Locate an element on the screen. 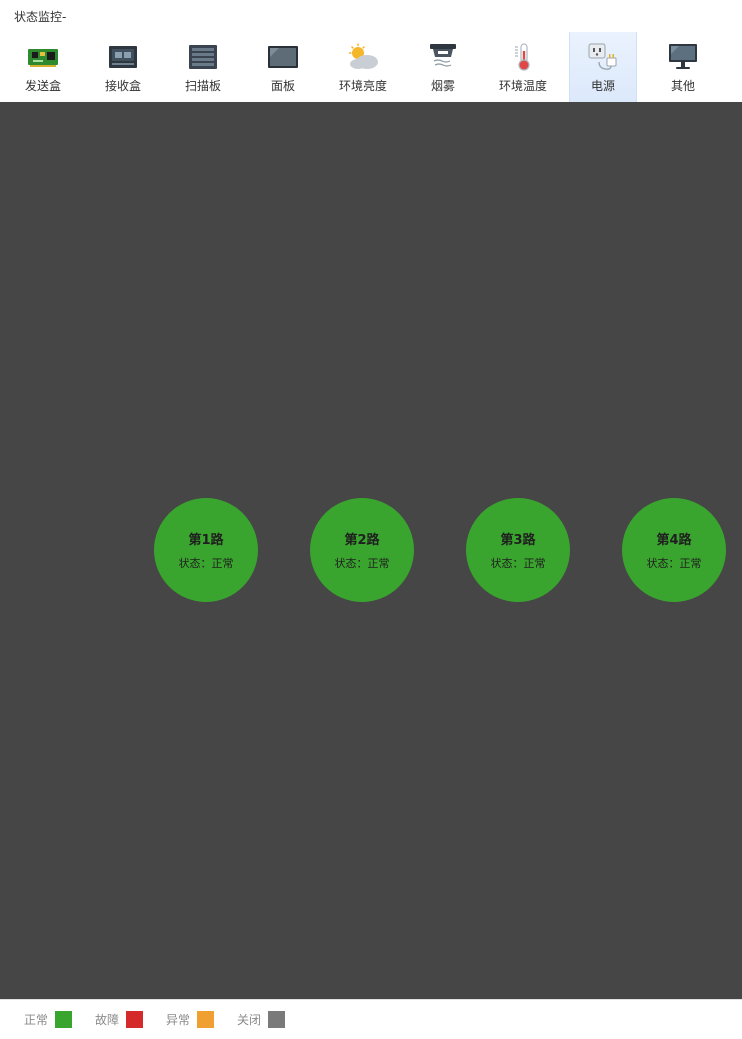 Image resolution: width=742 pixels, height=1039 pixels. tab-sending-card: 发送盒 is located at coordinates (43, 67).